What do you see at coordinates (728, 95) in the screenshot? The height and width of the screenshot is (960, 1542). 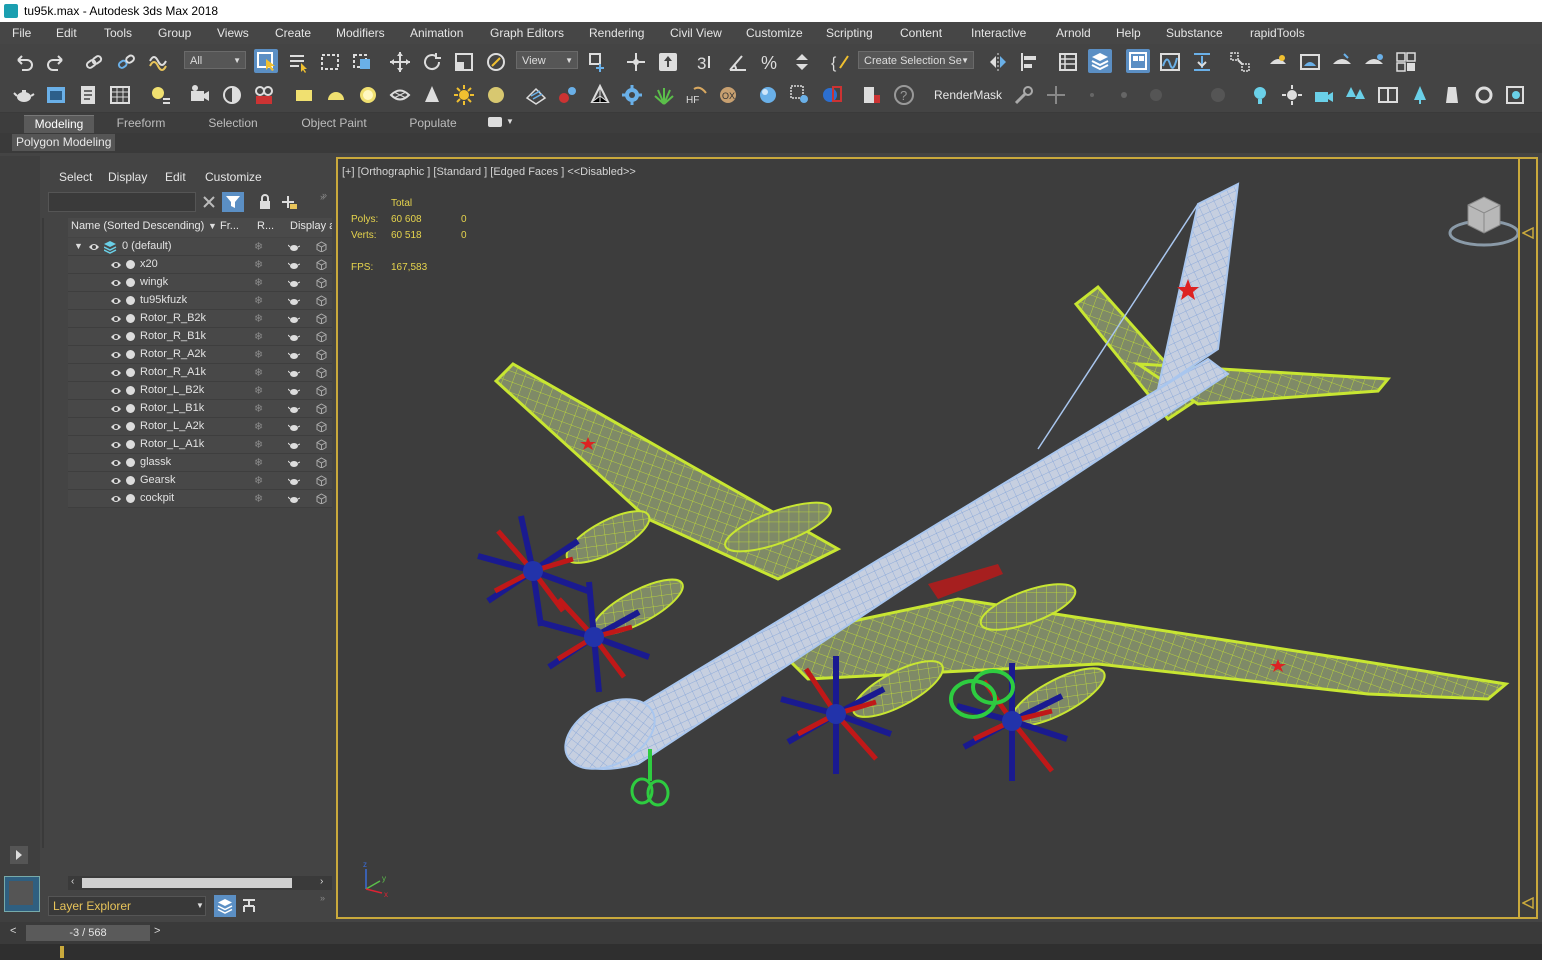 I see `ox-texture-icon: OX` at bounding box center [728, 95].